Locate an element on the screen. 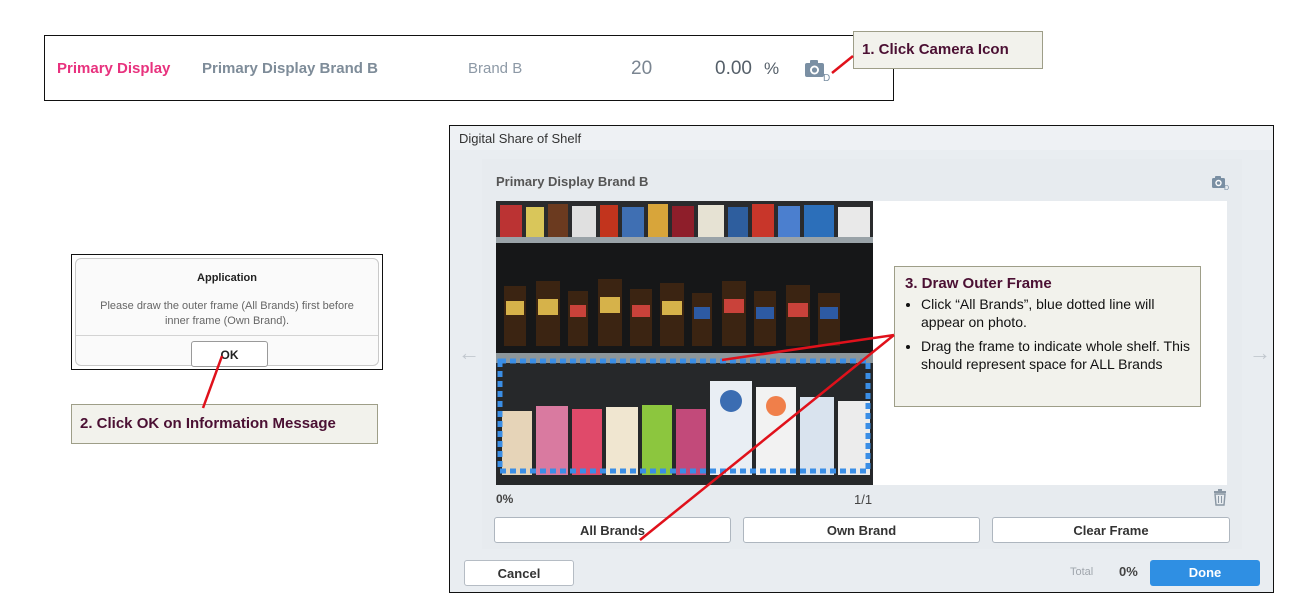 This screenshot has height=614, width=1303. percent-value: 0.00 is located at coordinates (733, 68).